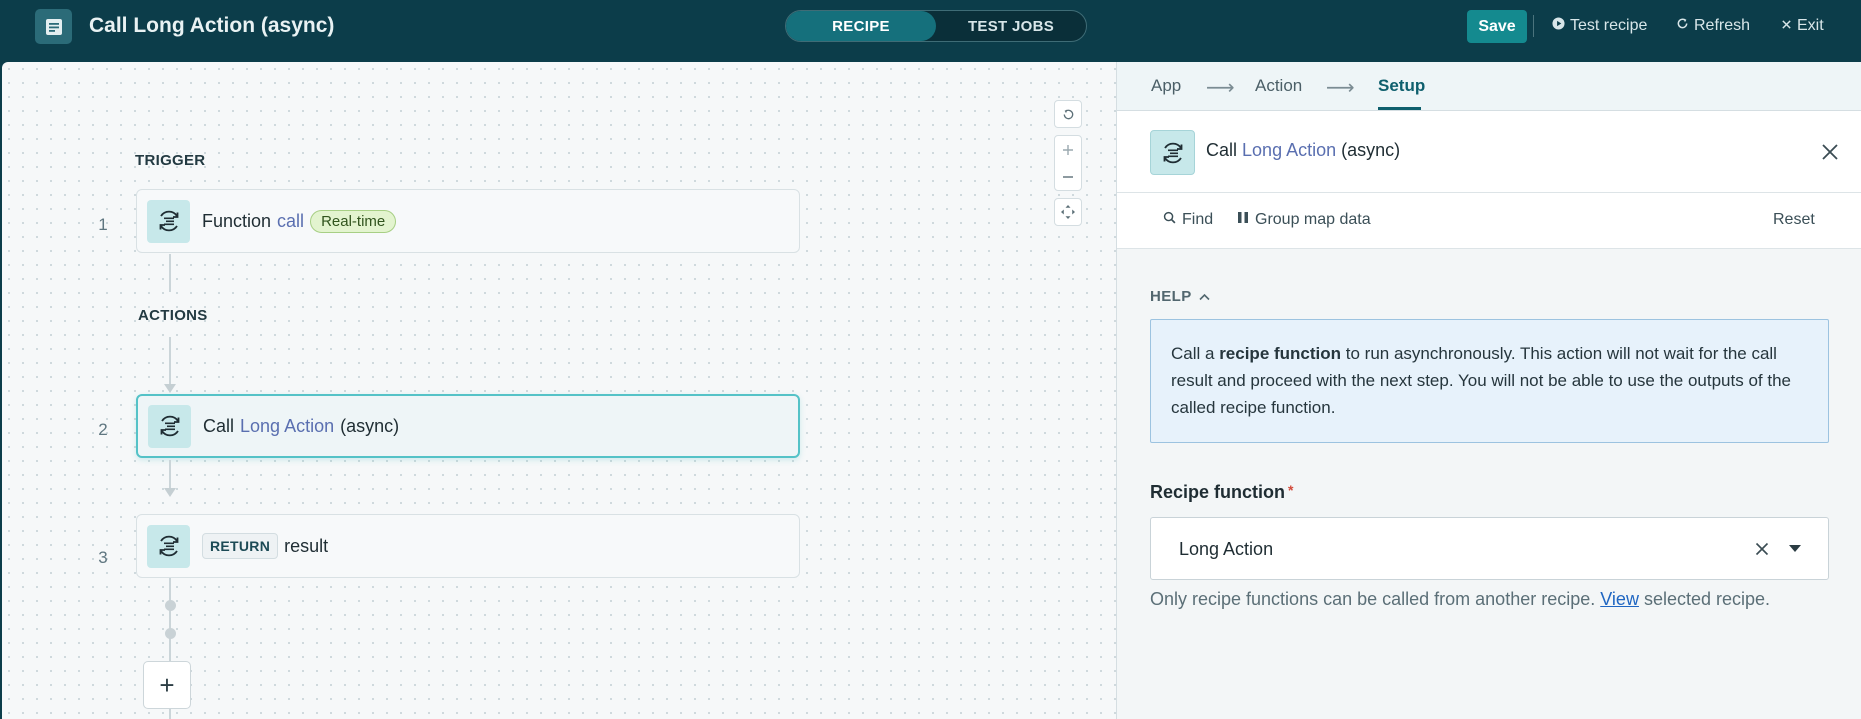 The image size is (1861, 719). What do you see at coordinates (219, 425) in the screenshot?
I see `step-prefix: Call` at bounding box center [219, 425].